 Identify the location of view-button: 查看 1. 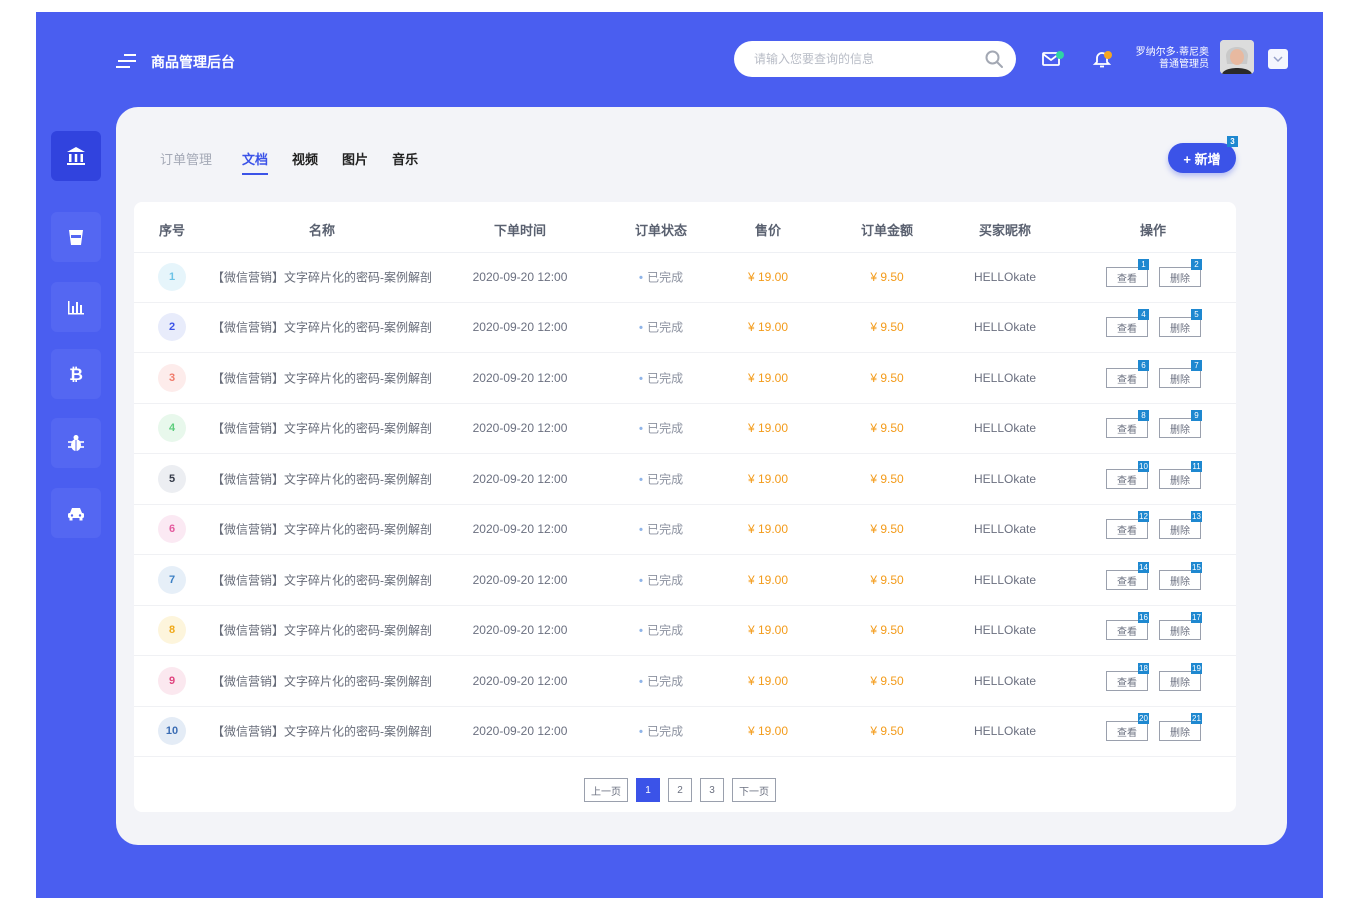
(1127, 273).